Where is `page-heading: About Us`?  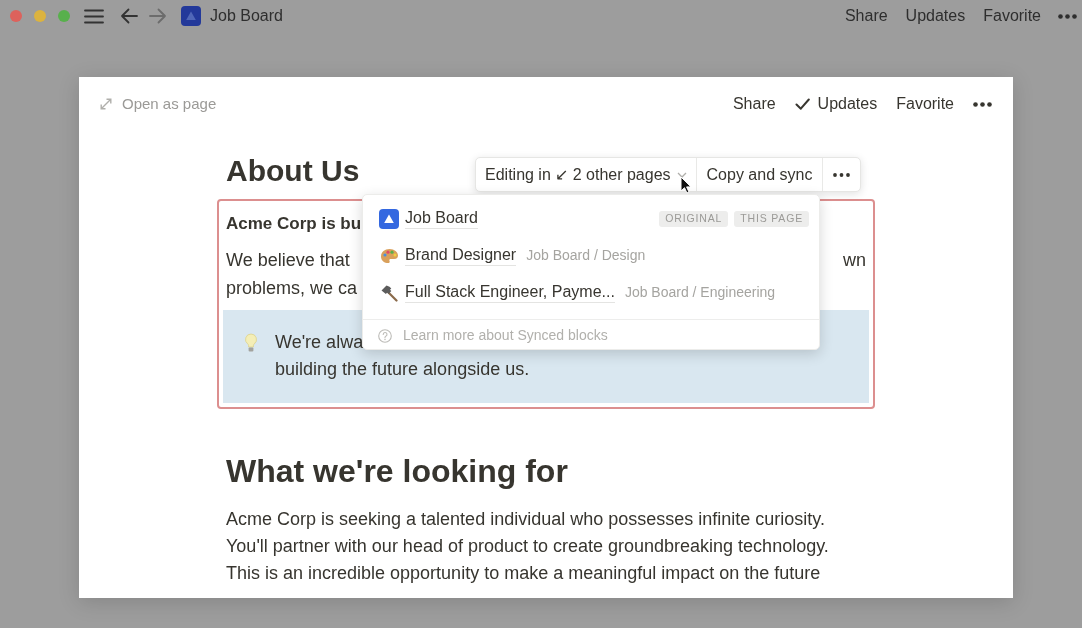
page-heading: About Us is located at coordinates (293, 171).